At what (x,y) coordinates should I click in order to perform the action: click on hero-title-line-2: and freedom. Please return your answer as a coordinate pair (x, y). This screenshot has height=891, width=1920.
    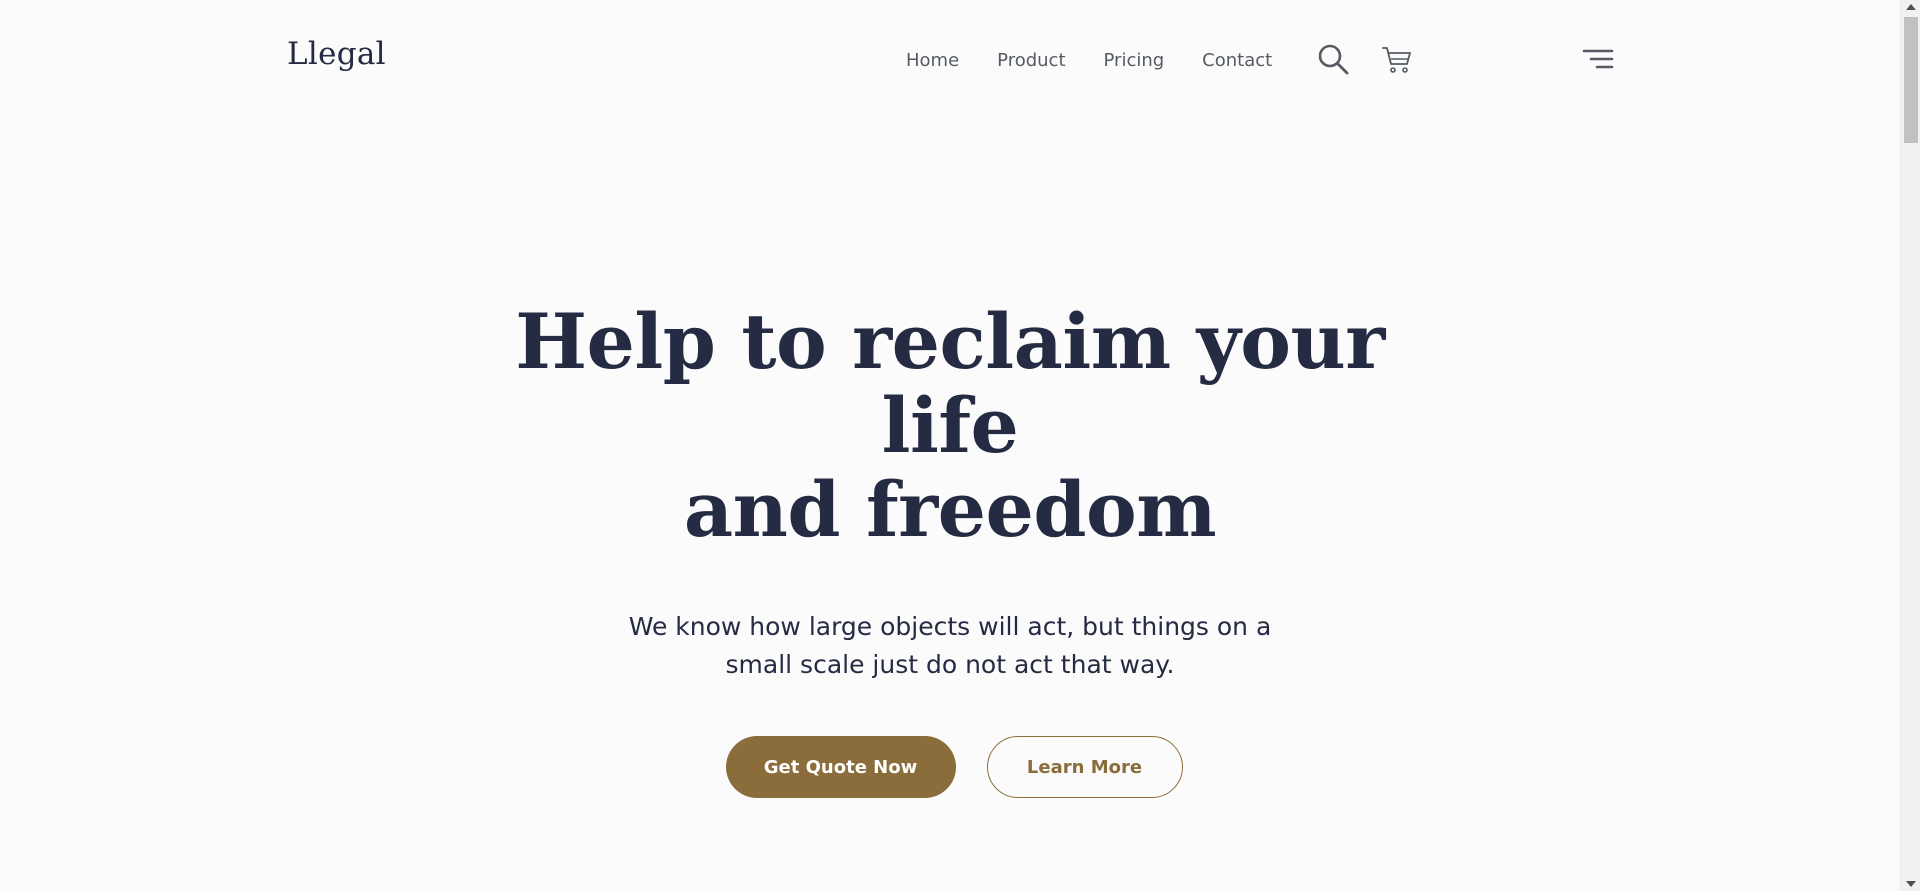
    Looking at the image, I should click on (950, 509).